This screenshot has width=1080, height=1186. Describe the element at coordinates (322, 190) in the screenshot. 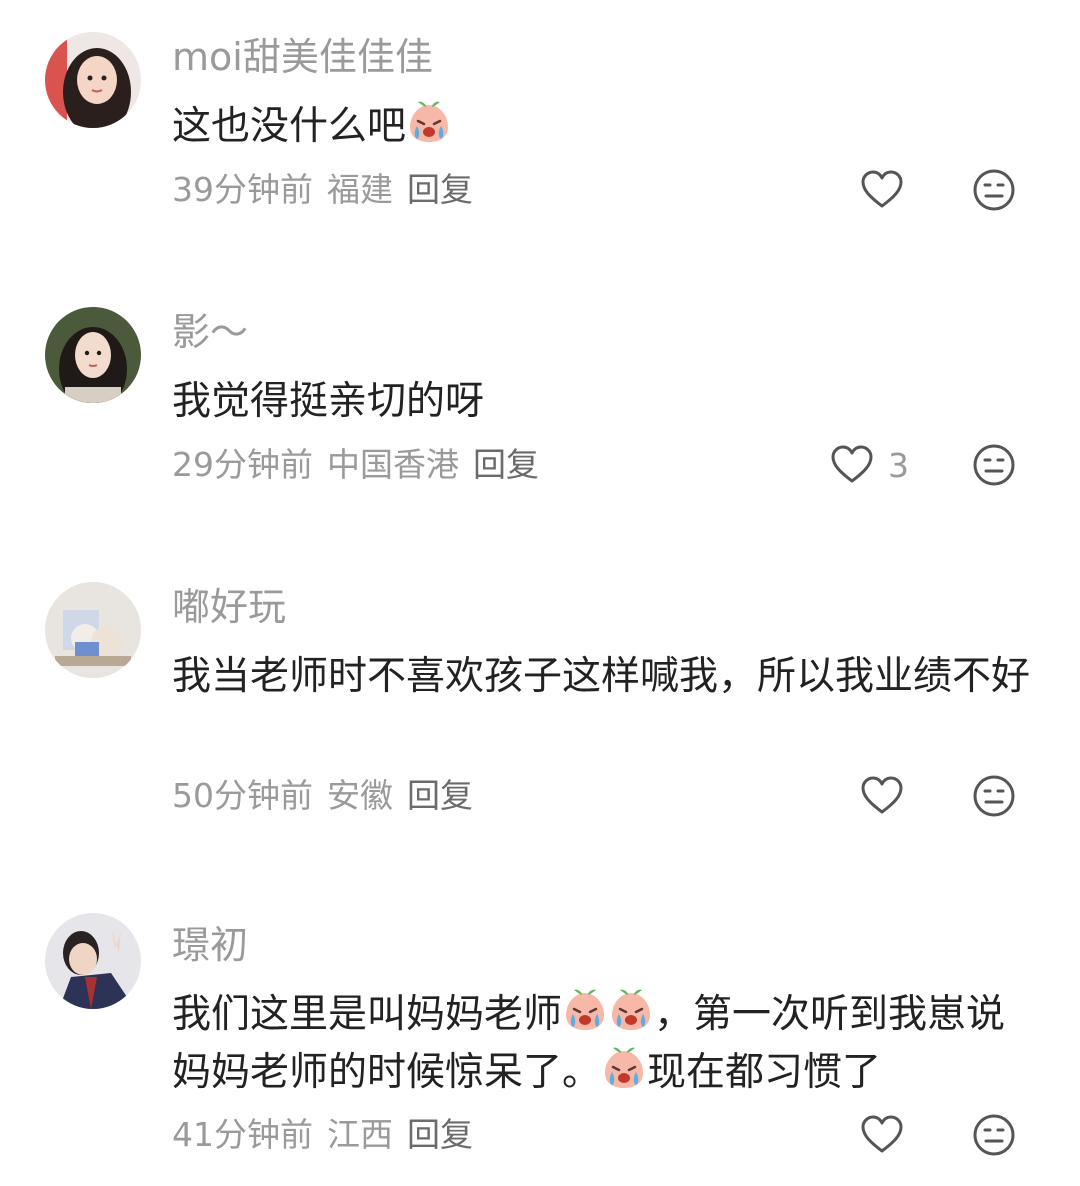

I see `comment-meta: 39分钟前 福建 回复` at that location.